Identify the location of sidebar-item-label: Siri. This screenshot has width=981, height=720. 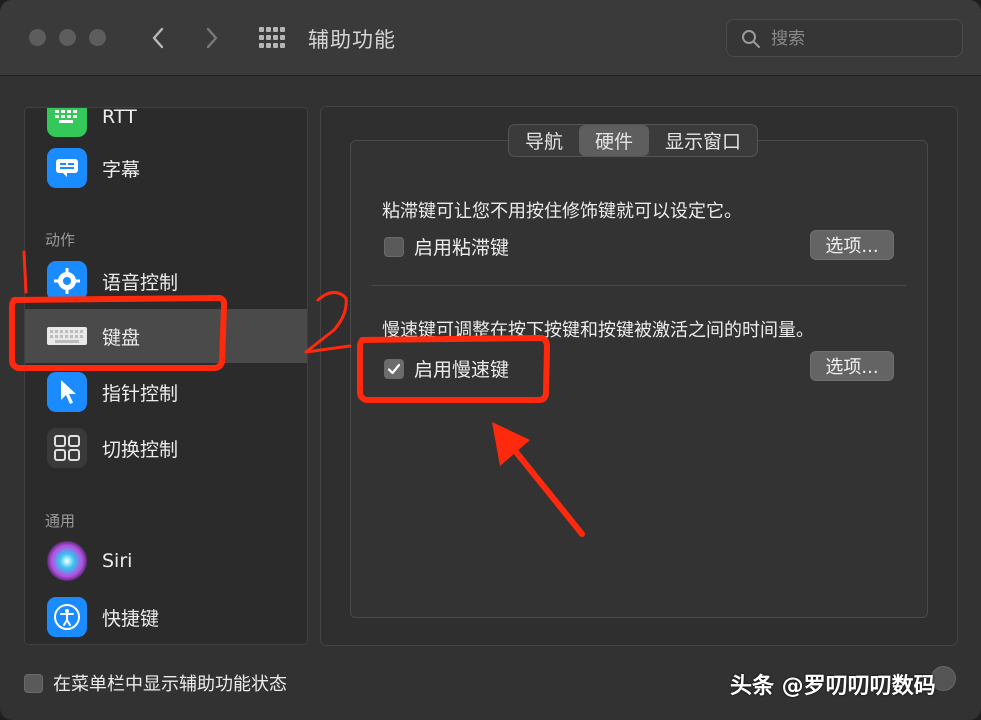
(117, 561).